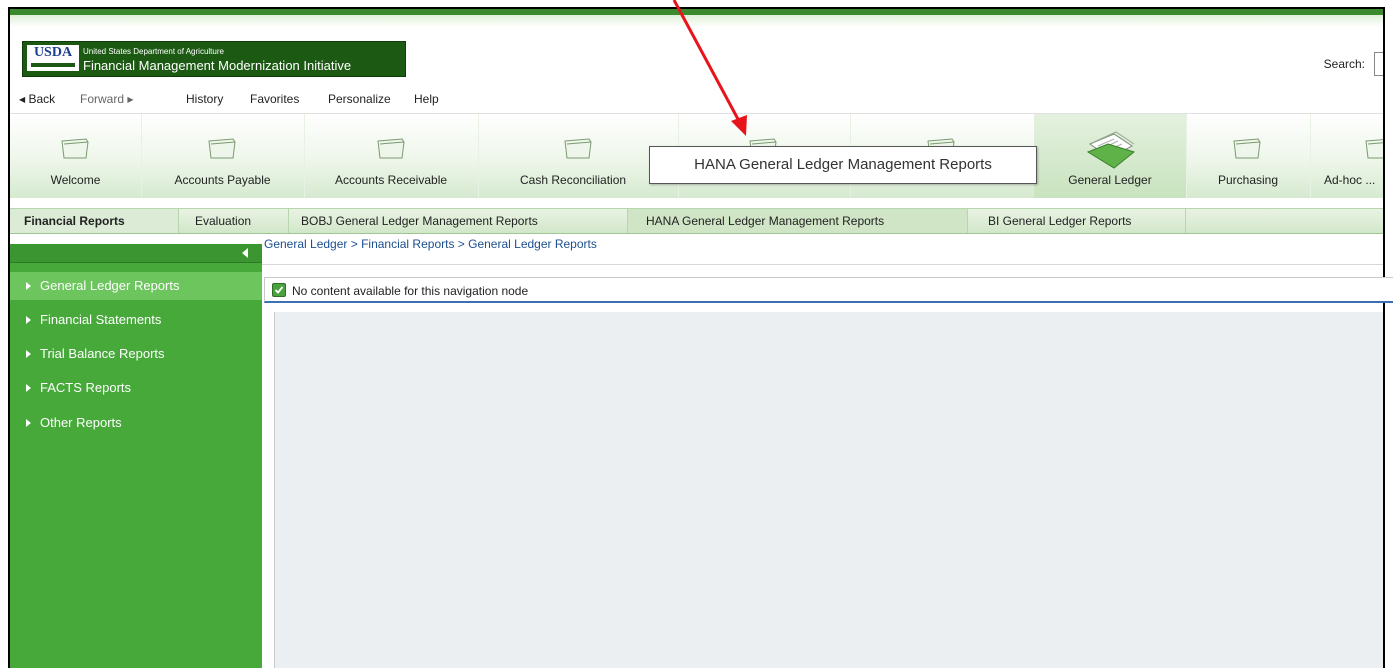 Image resolution: width=1393 pixels, height=668 pixels. What do you see at coordinates (843, 165) in the screenshot?
I see `tab-tooltip: HANA General Ledger Management Reports` at bounding box center [843, 165].